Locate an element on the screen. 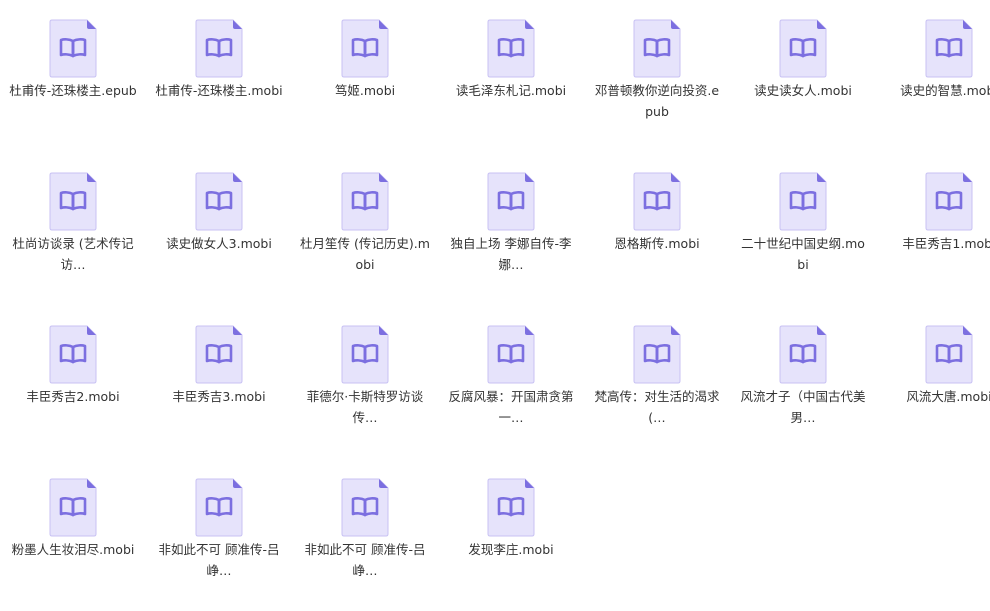  file-item: 杜甫传-还珠楼主.epub is located at coordinates (73, 75).